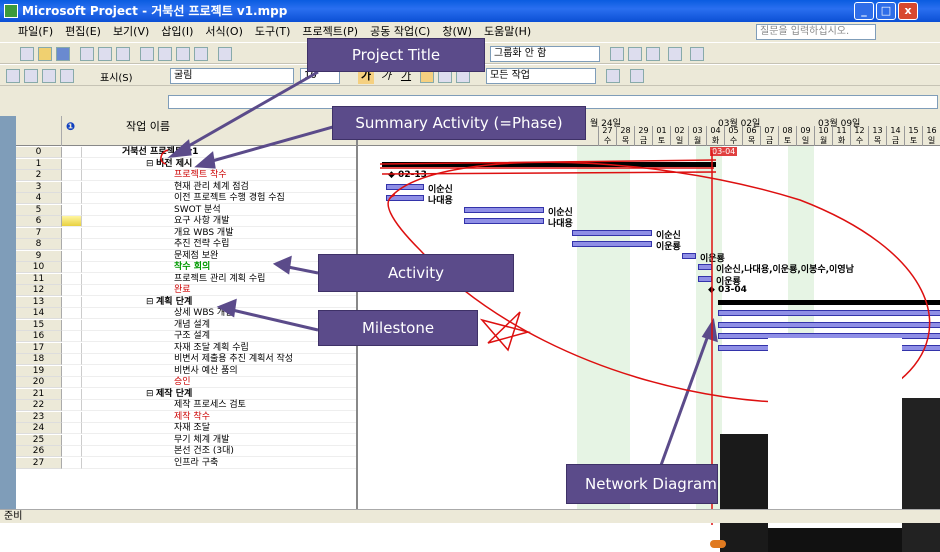 The image size is (940, 552). Describe the element at coordinates (685, 399) in the screenshot. I see `arrow-network` at that location.